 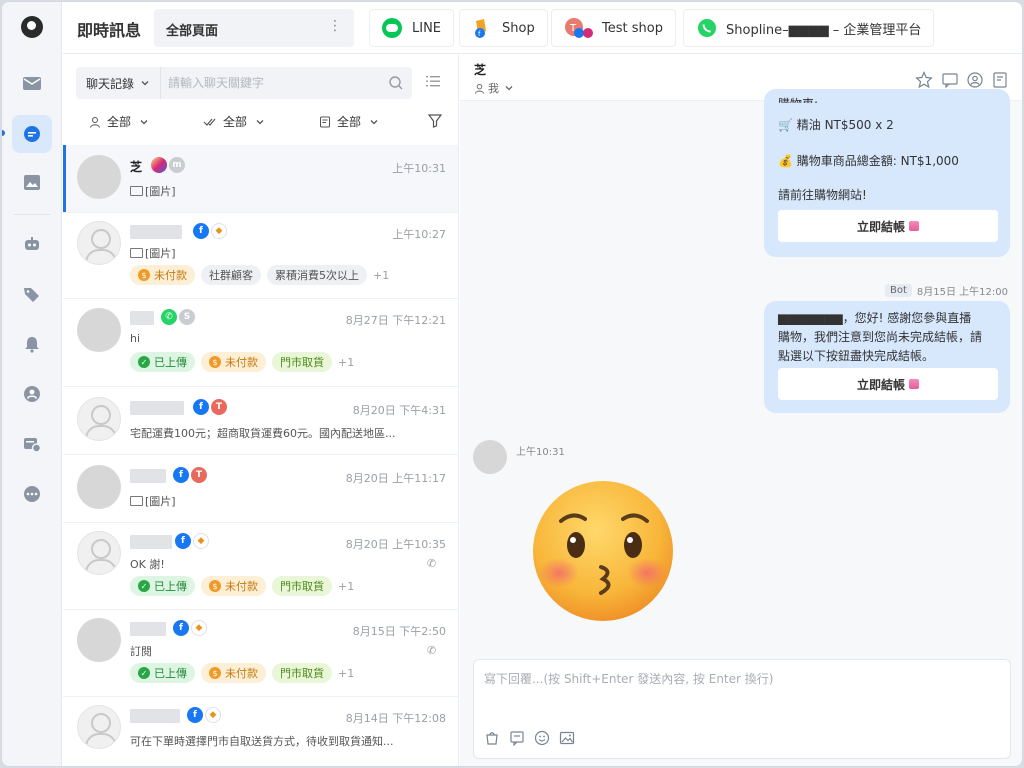 What do you see at coordinates (260, 489) in the screenshot?
I see `conversation-item: f T 8月20日 上午11:17 [圖片]` at bounding box center [260, 489].